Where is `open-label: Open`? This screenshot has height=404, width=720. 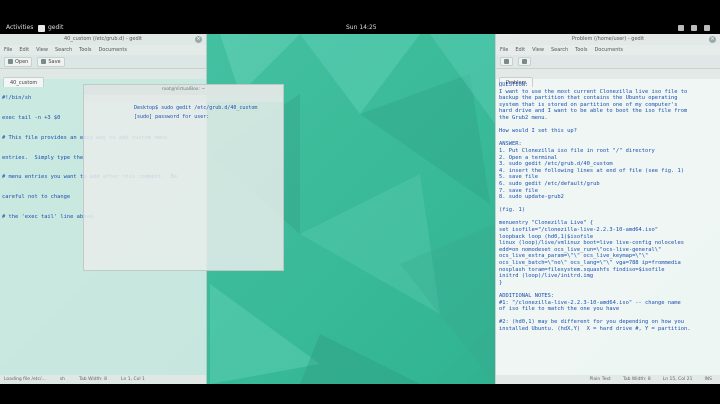 open-label: Open is located at coordinates (22, 61).